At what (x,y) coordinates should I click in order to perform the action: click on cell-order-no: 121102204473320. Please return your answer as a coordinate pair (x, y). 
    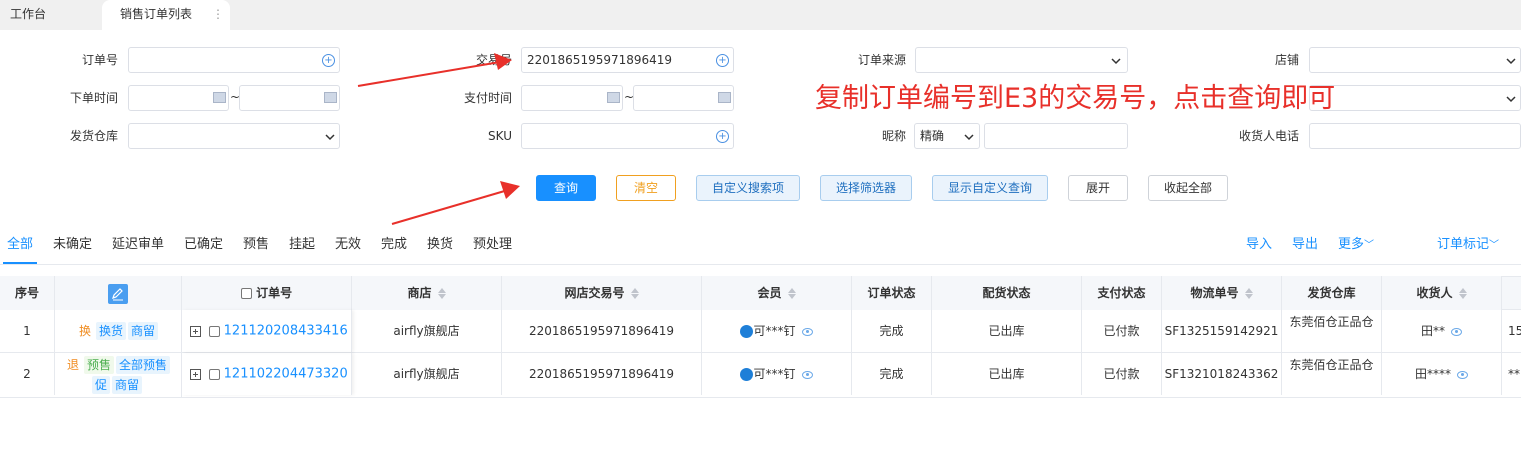
    Looking at the image, I should click on (267, 374).